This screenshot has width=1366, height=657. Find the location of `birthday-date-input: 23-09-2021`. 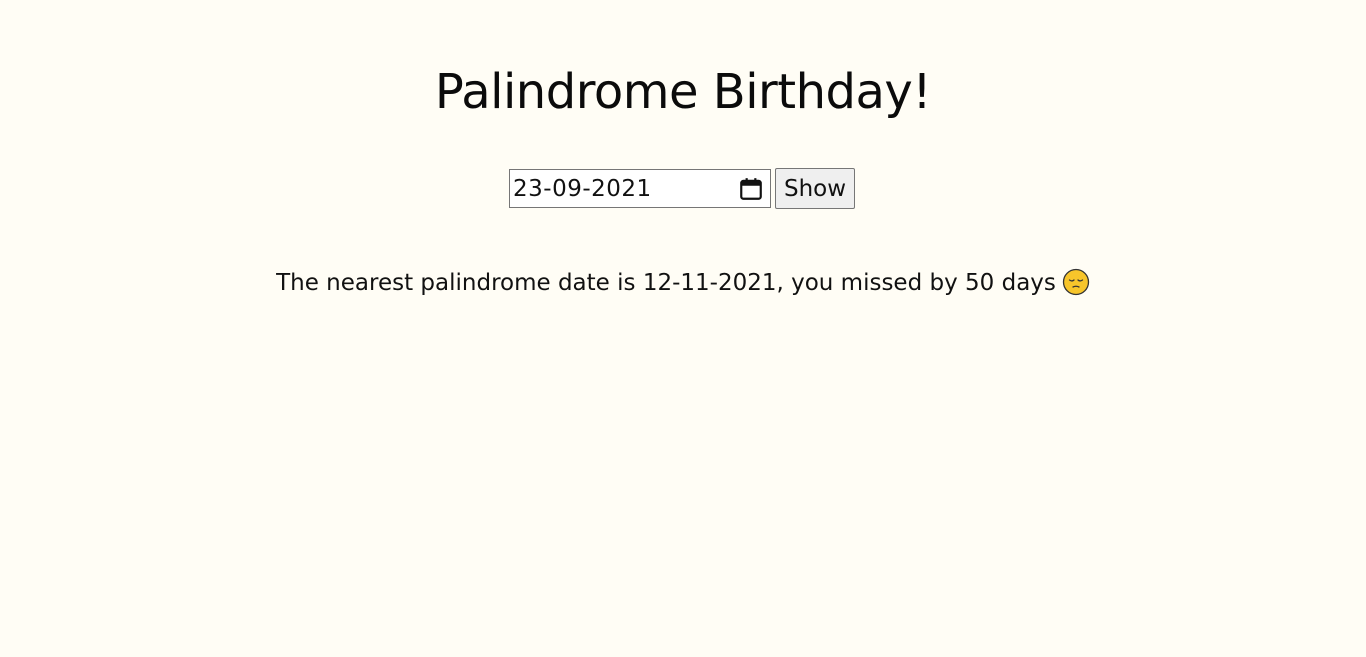

birthday-date-input: 23-09-2021 is located at coordinates (640, 188).